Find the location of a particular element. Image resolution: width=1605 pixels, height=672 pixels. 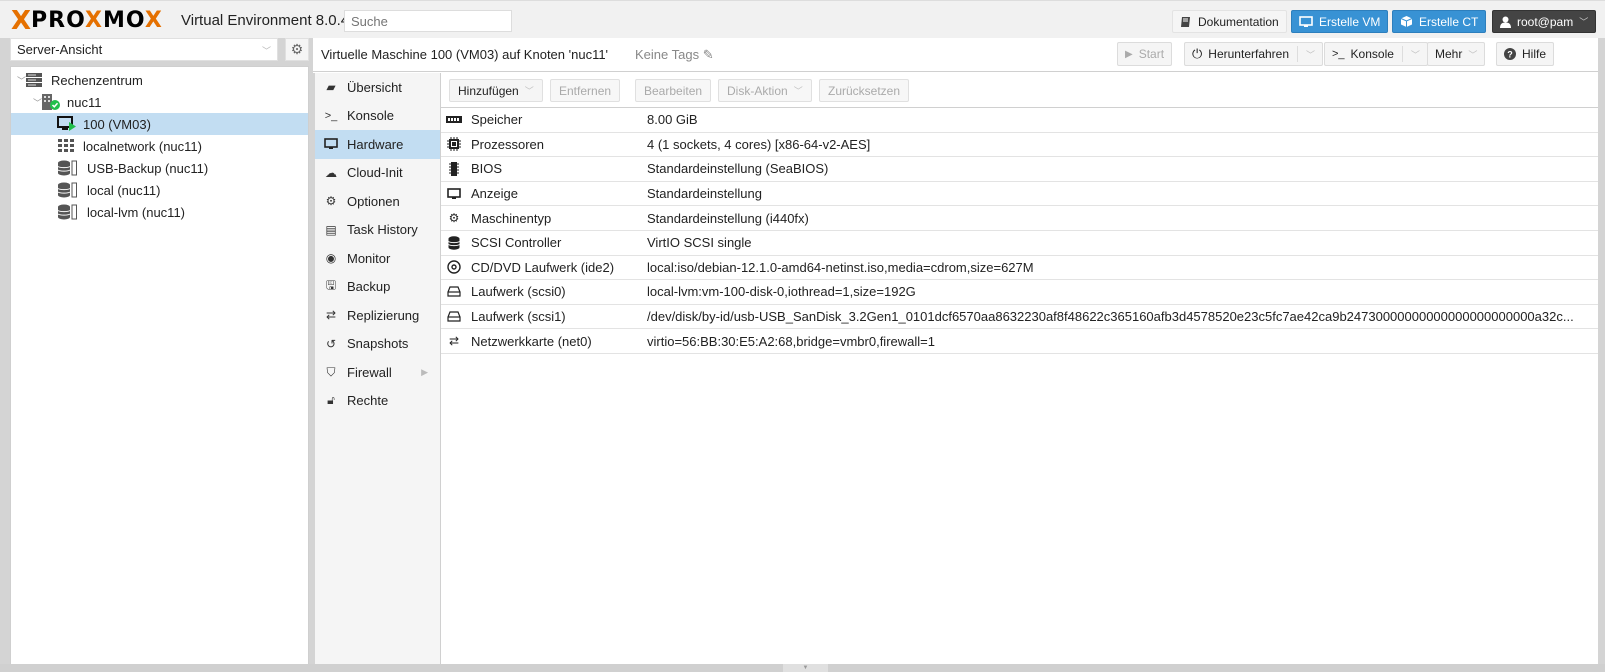

add-button: Hinzufügen ﹀ is located at coordinates (496, 90).